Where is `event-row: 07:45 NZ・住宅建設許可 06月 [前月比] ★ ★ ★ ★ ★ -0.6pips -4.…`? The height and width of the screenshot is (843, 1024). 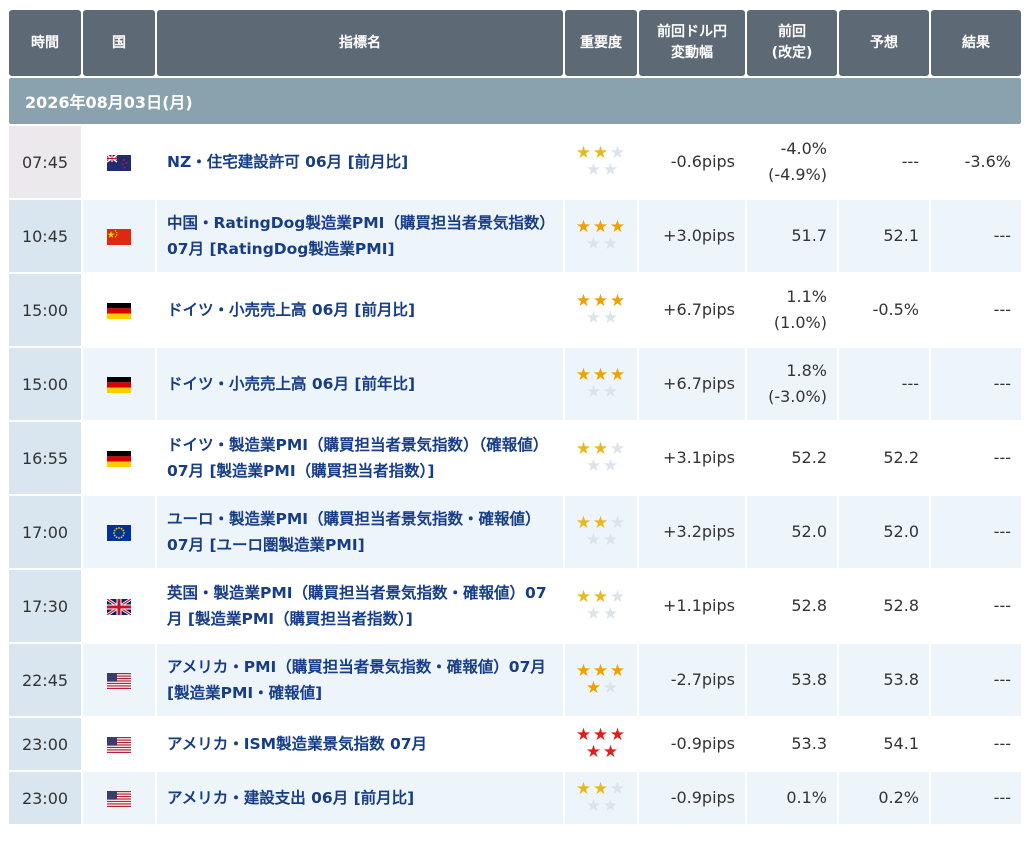
event-row: 07:45 NZ・住宅建設許可 06月 [前月比] ★ ★ ★ ★ ★ -0.6pips -4.… is located at coordinates (515, 162).